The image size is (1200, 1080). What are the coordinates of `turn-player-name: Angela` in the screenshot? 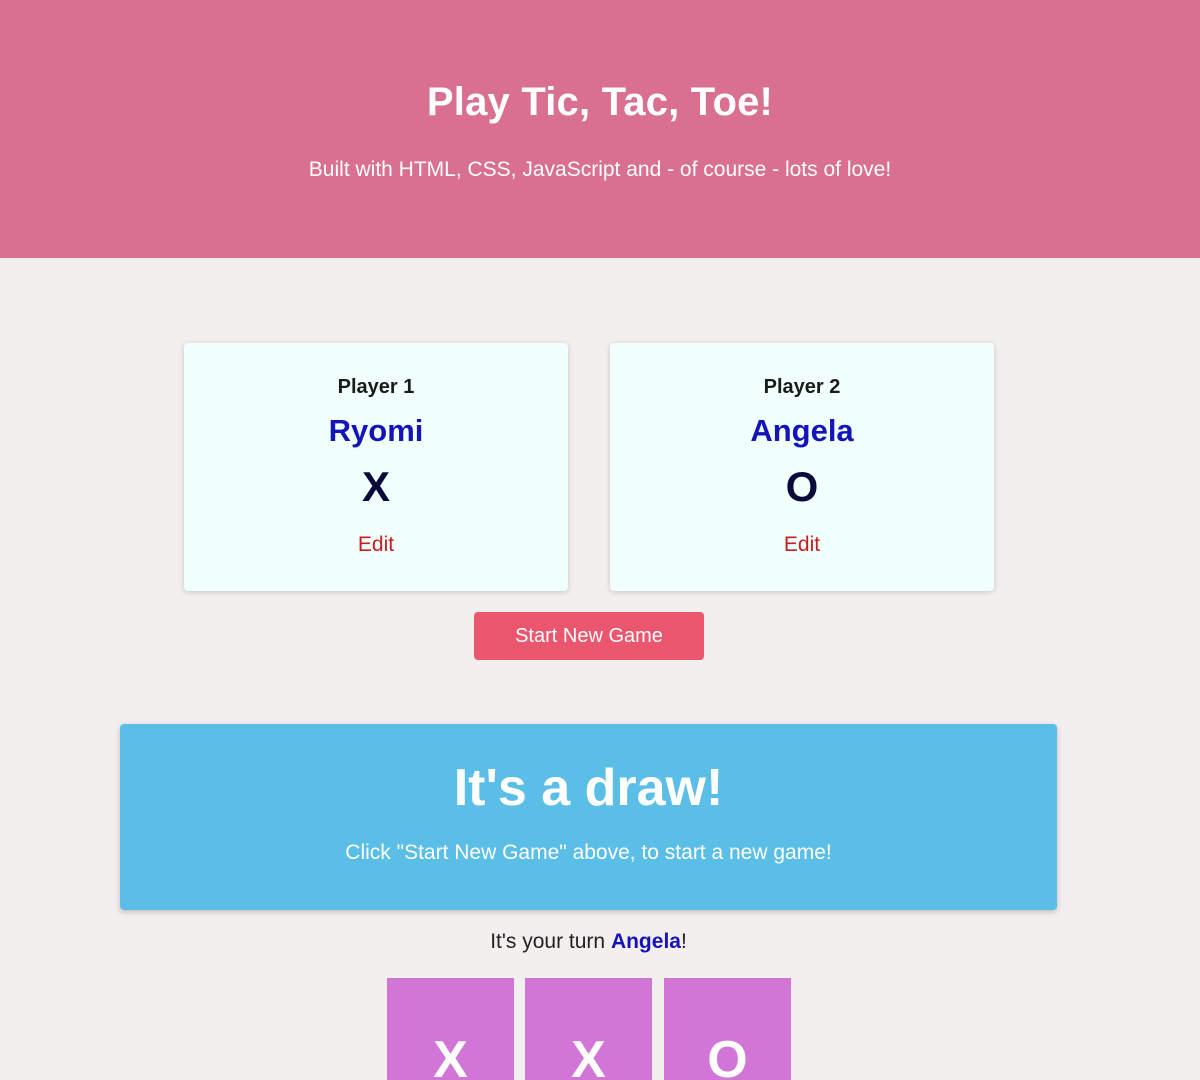 It's located at (645, 941).